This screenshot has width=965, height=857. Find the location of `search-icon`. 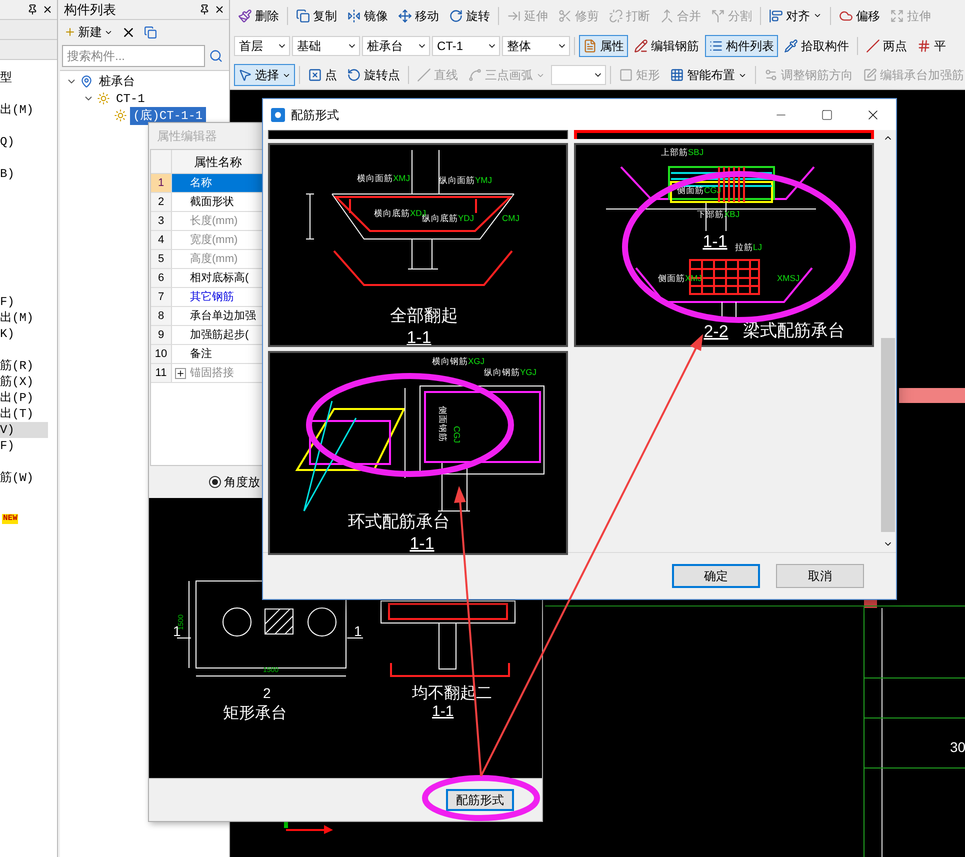

search-icon is located at coordinates (216, 56).